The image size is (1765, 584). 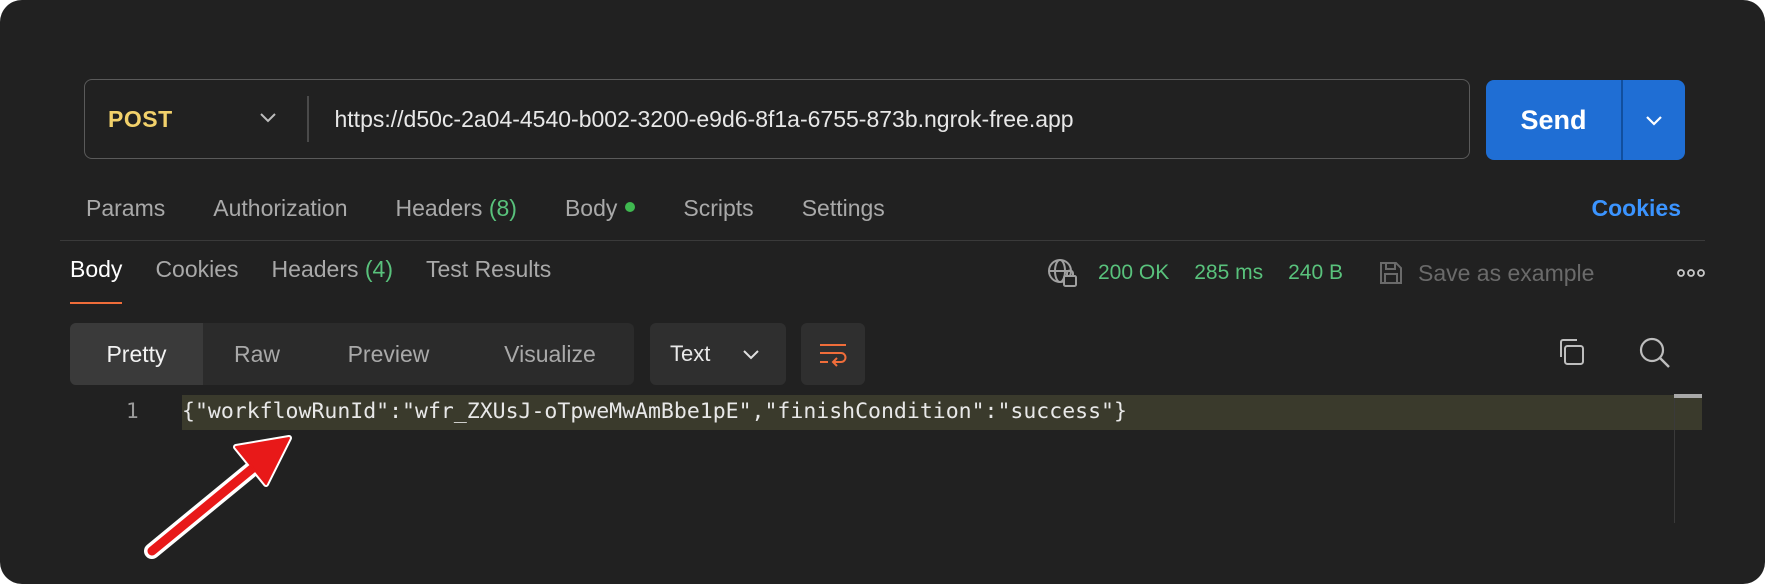 I want to click on line-number: 1, so click(x=132, y=411).